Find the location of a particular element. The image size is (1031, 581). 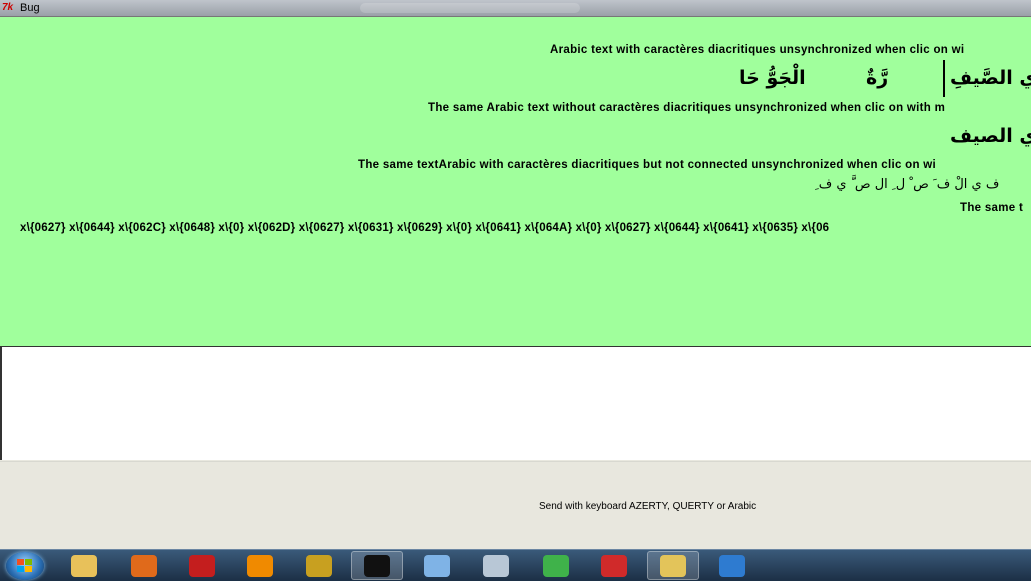

audacity-icon is located at coordinates (260, 565).